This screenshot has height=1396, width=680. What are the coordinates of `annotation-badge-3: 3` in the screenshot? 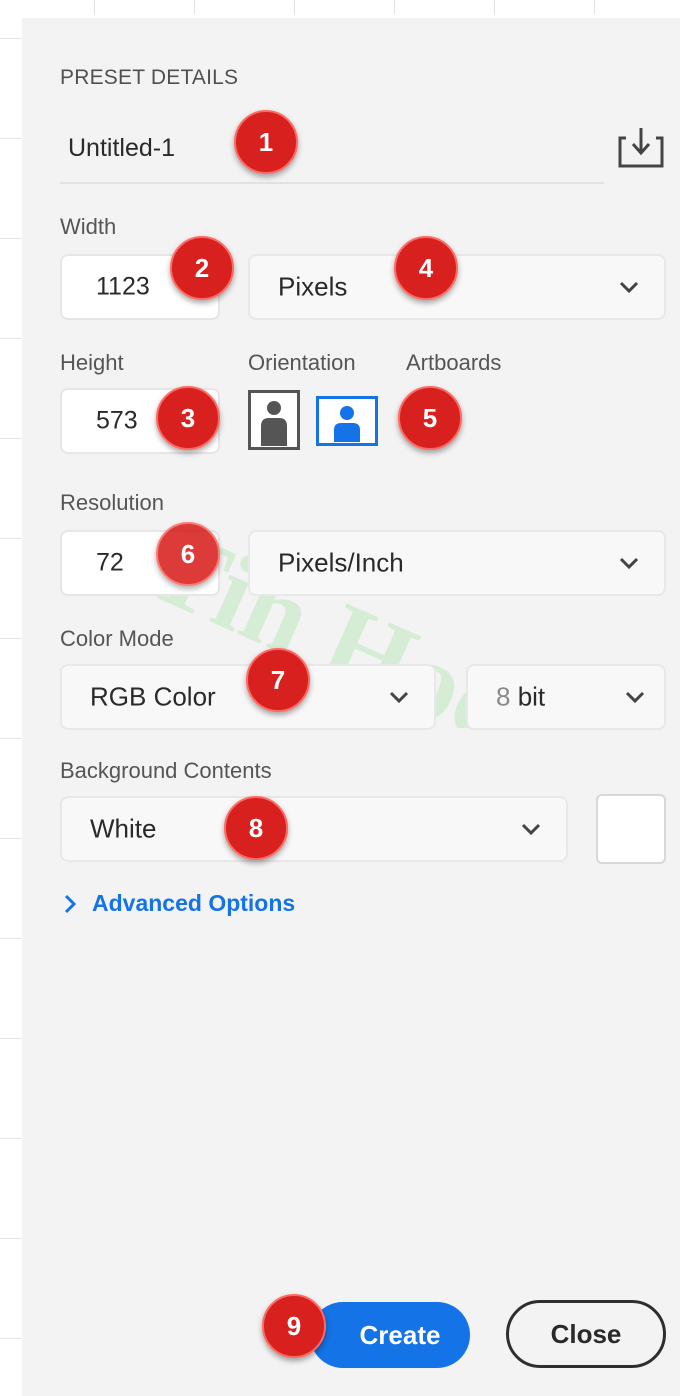 It's located at (188, 418).